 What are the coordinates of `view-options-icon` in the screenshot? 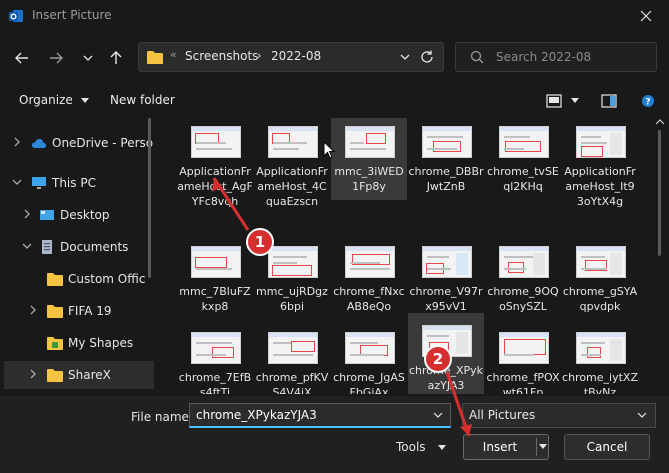 It's located at (554, 101).